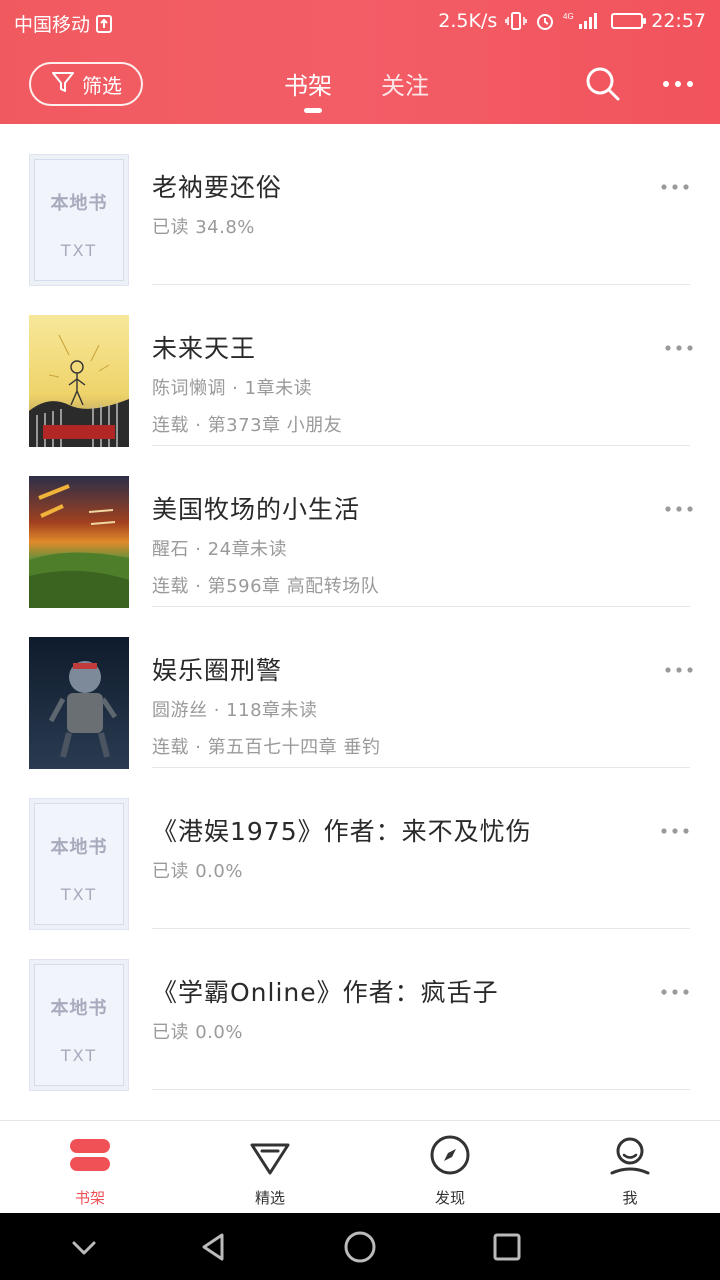  I want to click on book-title: 《港娱1975》作者：来不及忧伤, so click(342, 831).